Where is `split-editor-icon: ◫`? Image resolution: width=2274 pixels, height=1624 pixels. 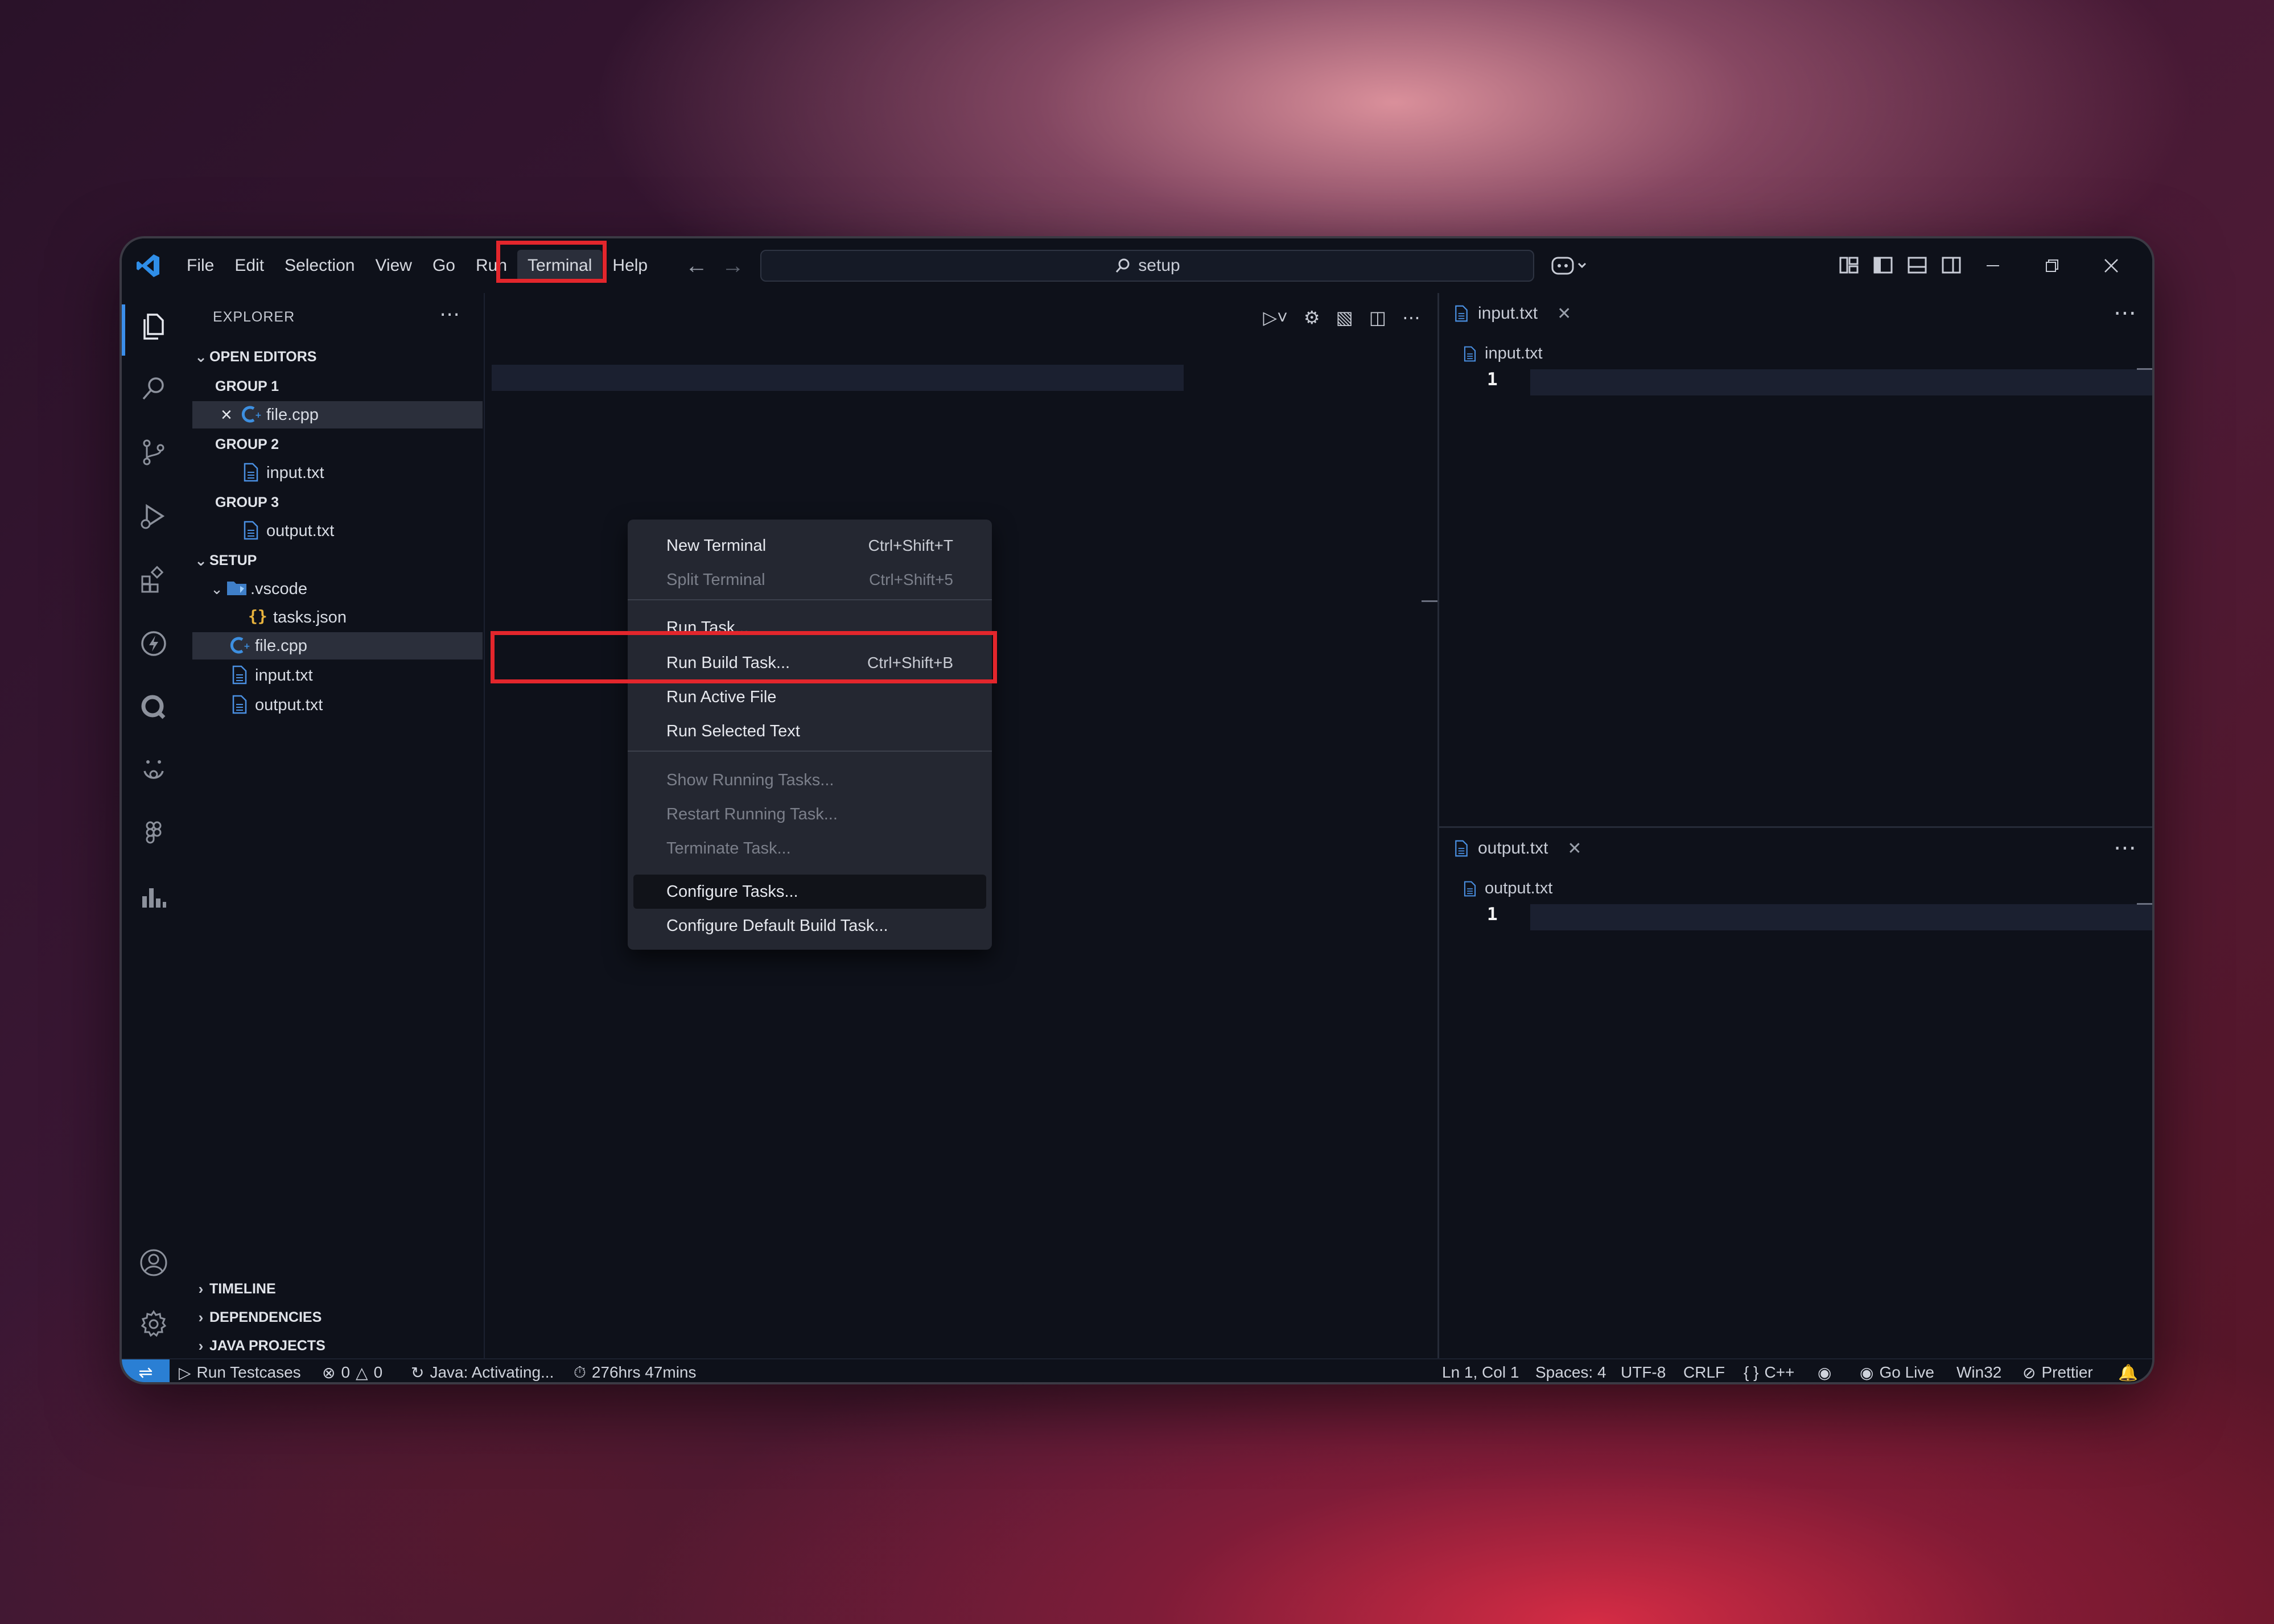
split-editor-icon: ◫ is located at coordinates (1377, 317).